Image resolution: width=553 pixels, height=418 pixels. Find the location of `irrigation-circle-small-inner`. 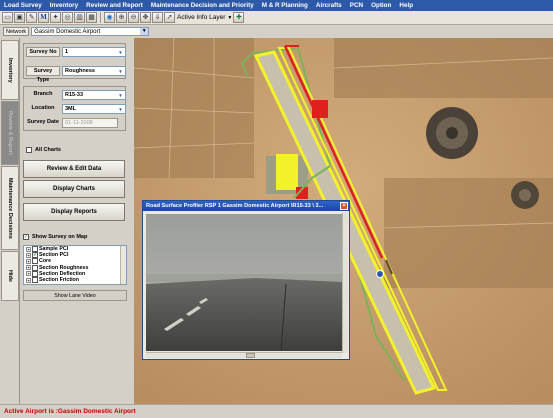

irrigation-circle-small-inner is located at coordinates (525, 195).